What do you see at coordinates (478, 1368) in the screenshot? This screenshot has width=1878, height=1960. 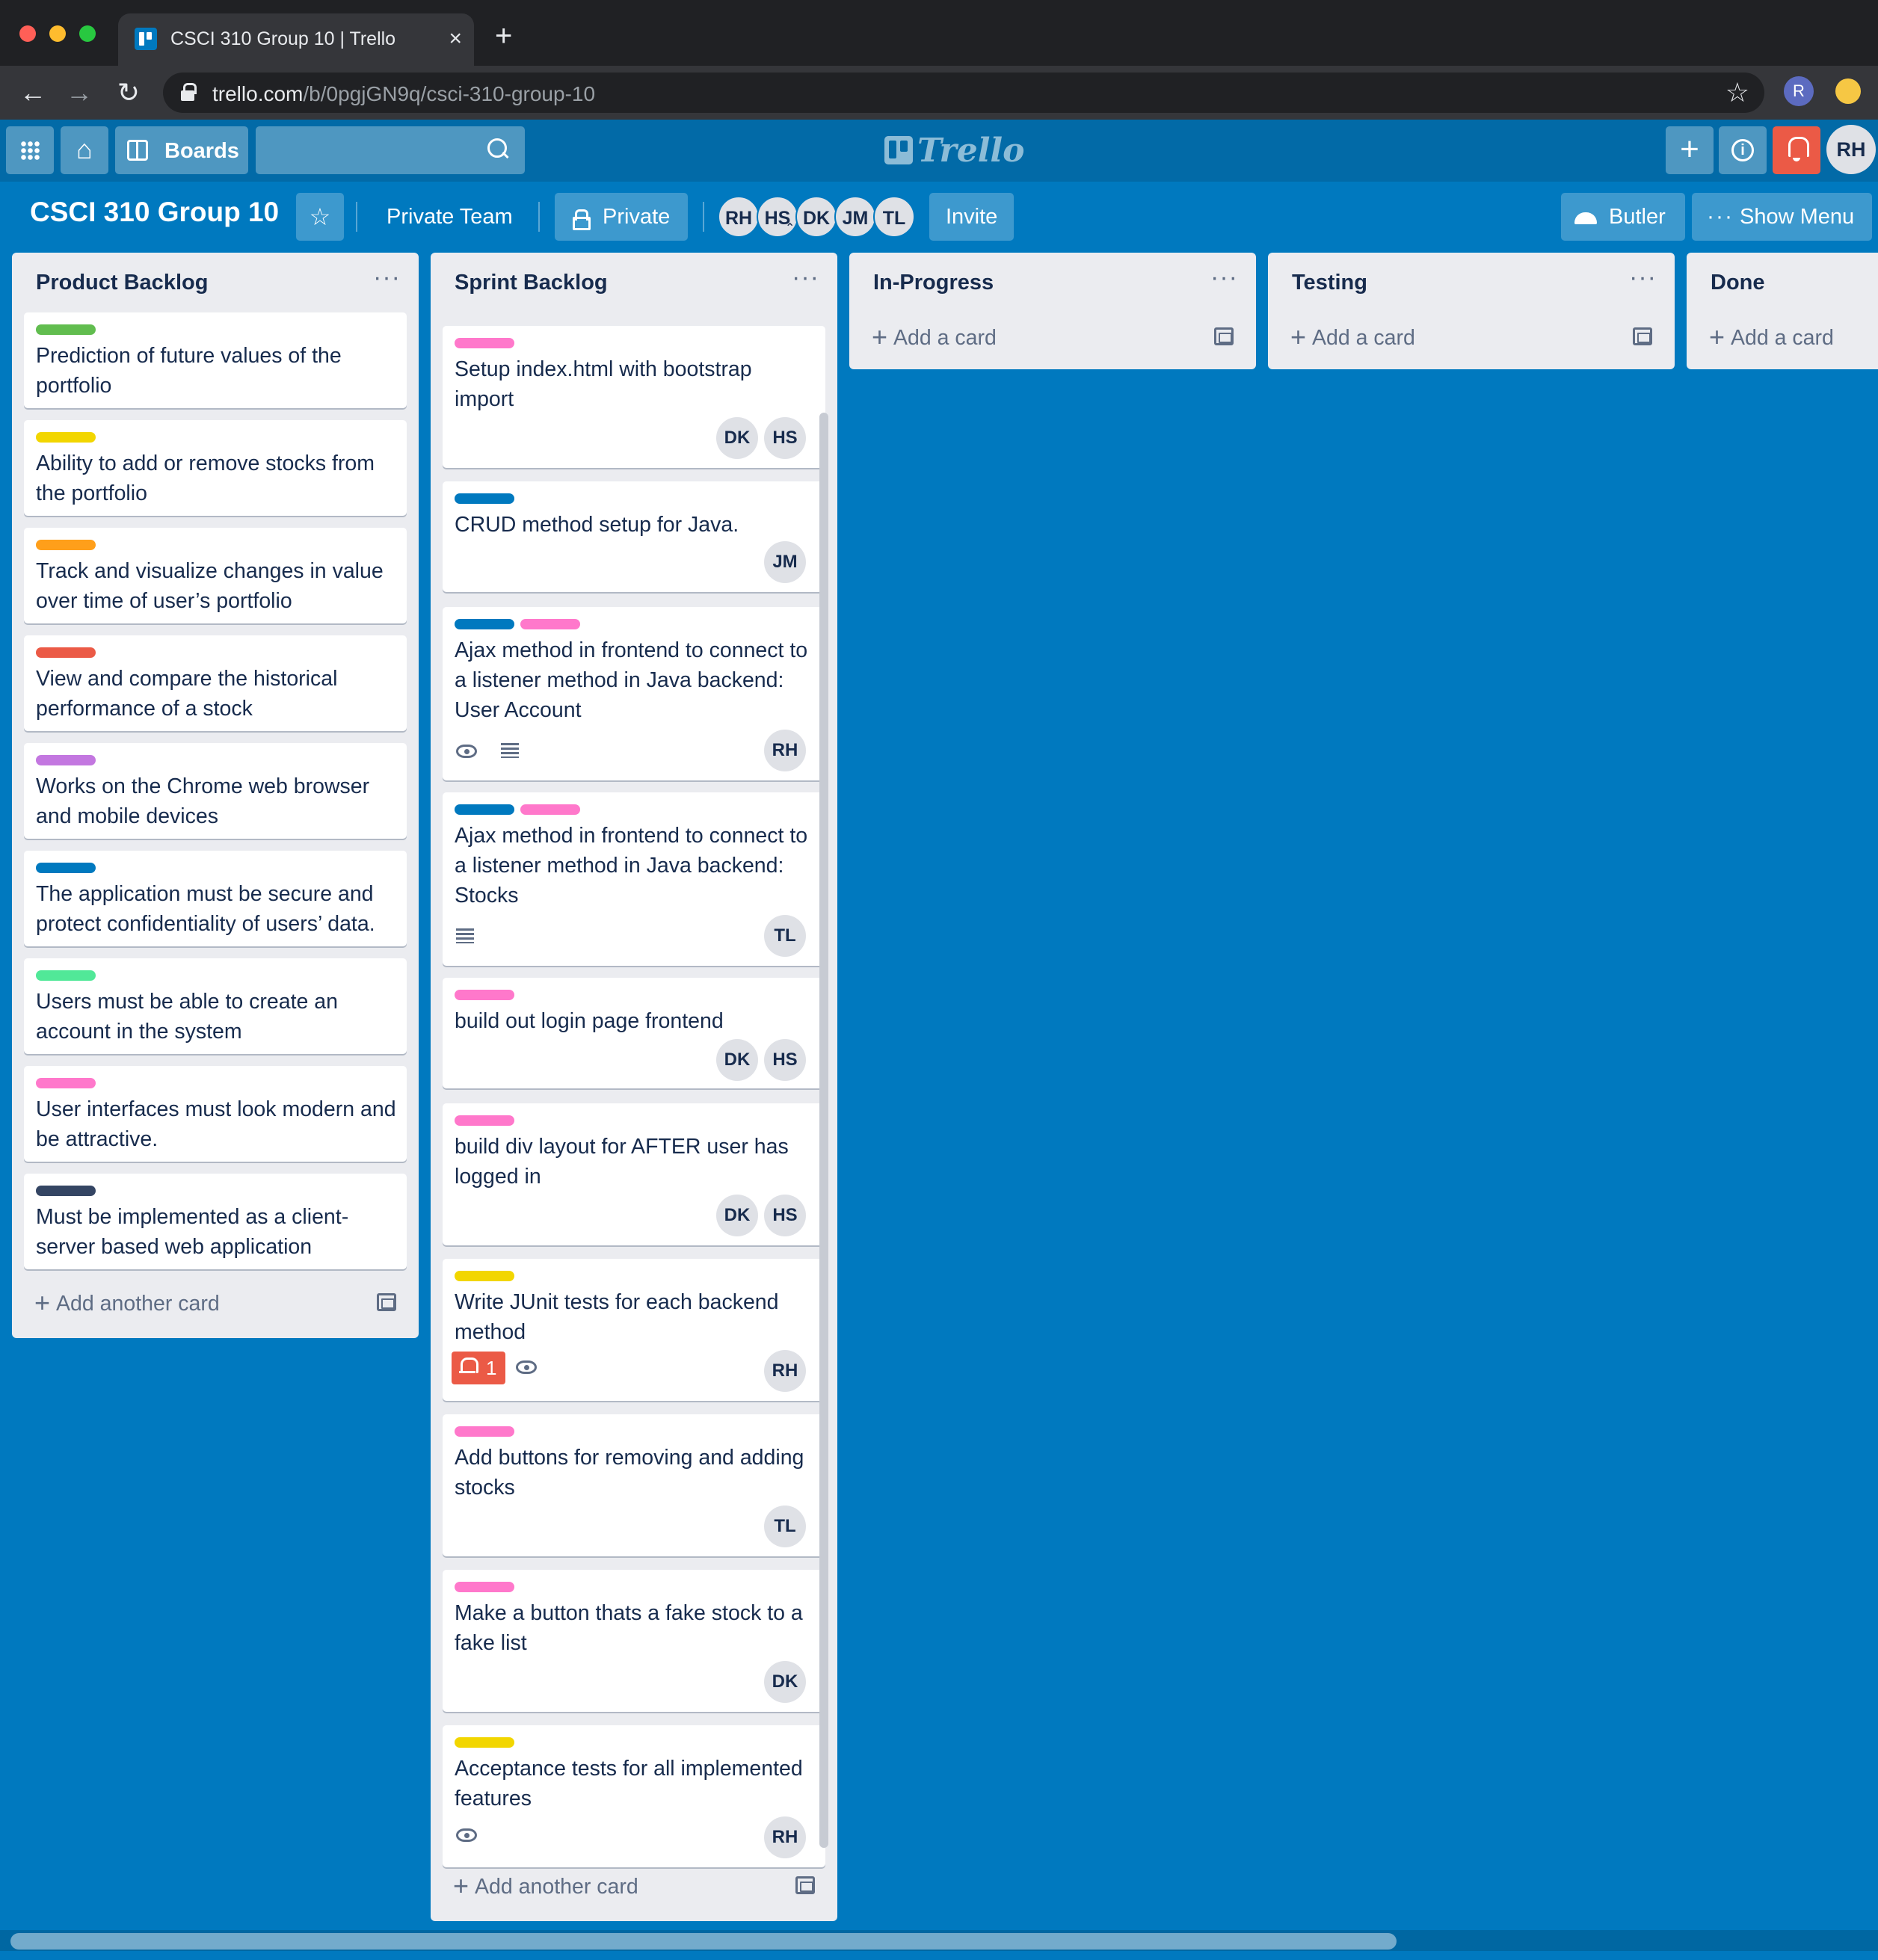 I see `due-date-badge: 1` at bounding box center [478, 1368].